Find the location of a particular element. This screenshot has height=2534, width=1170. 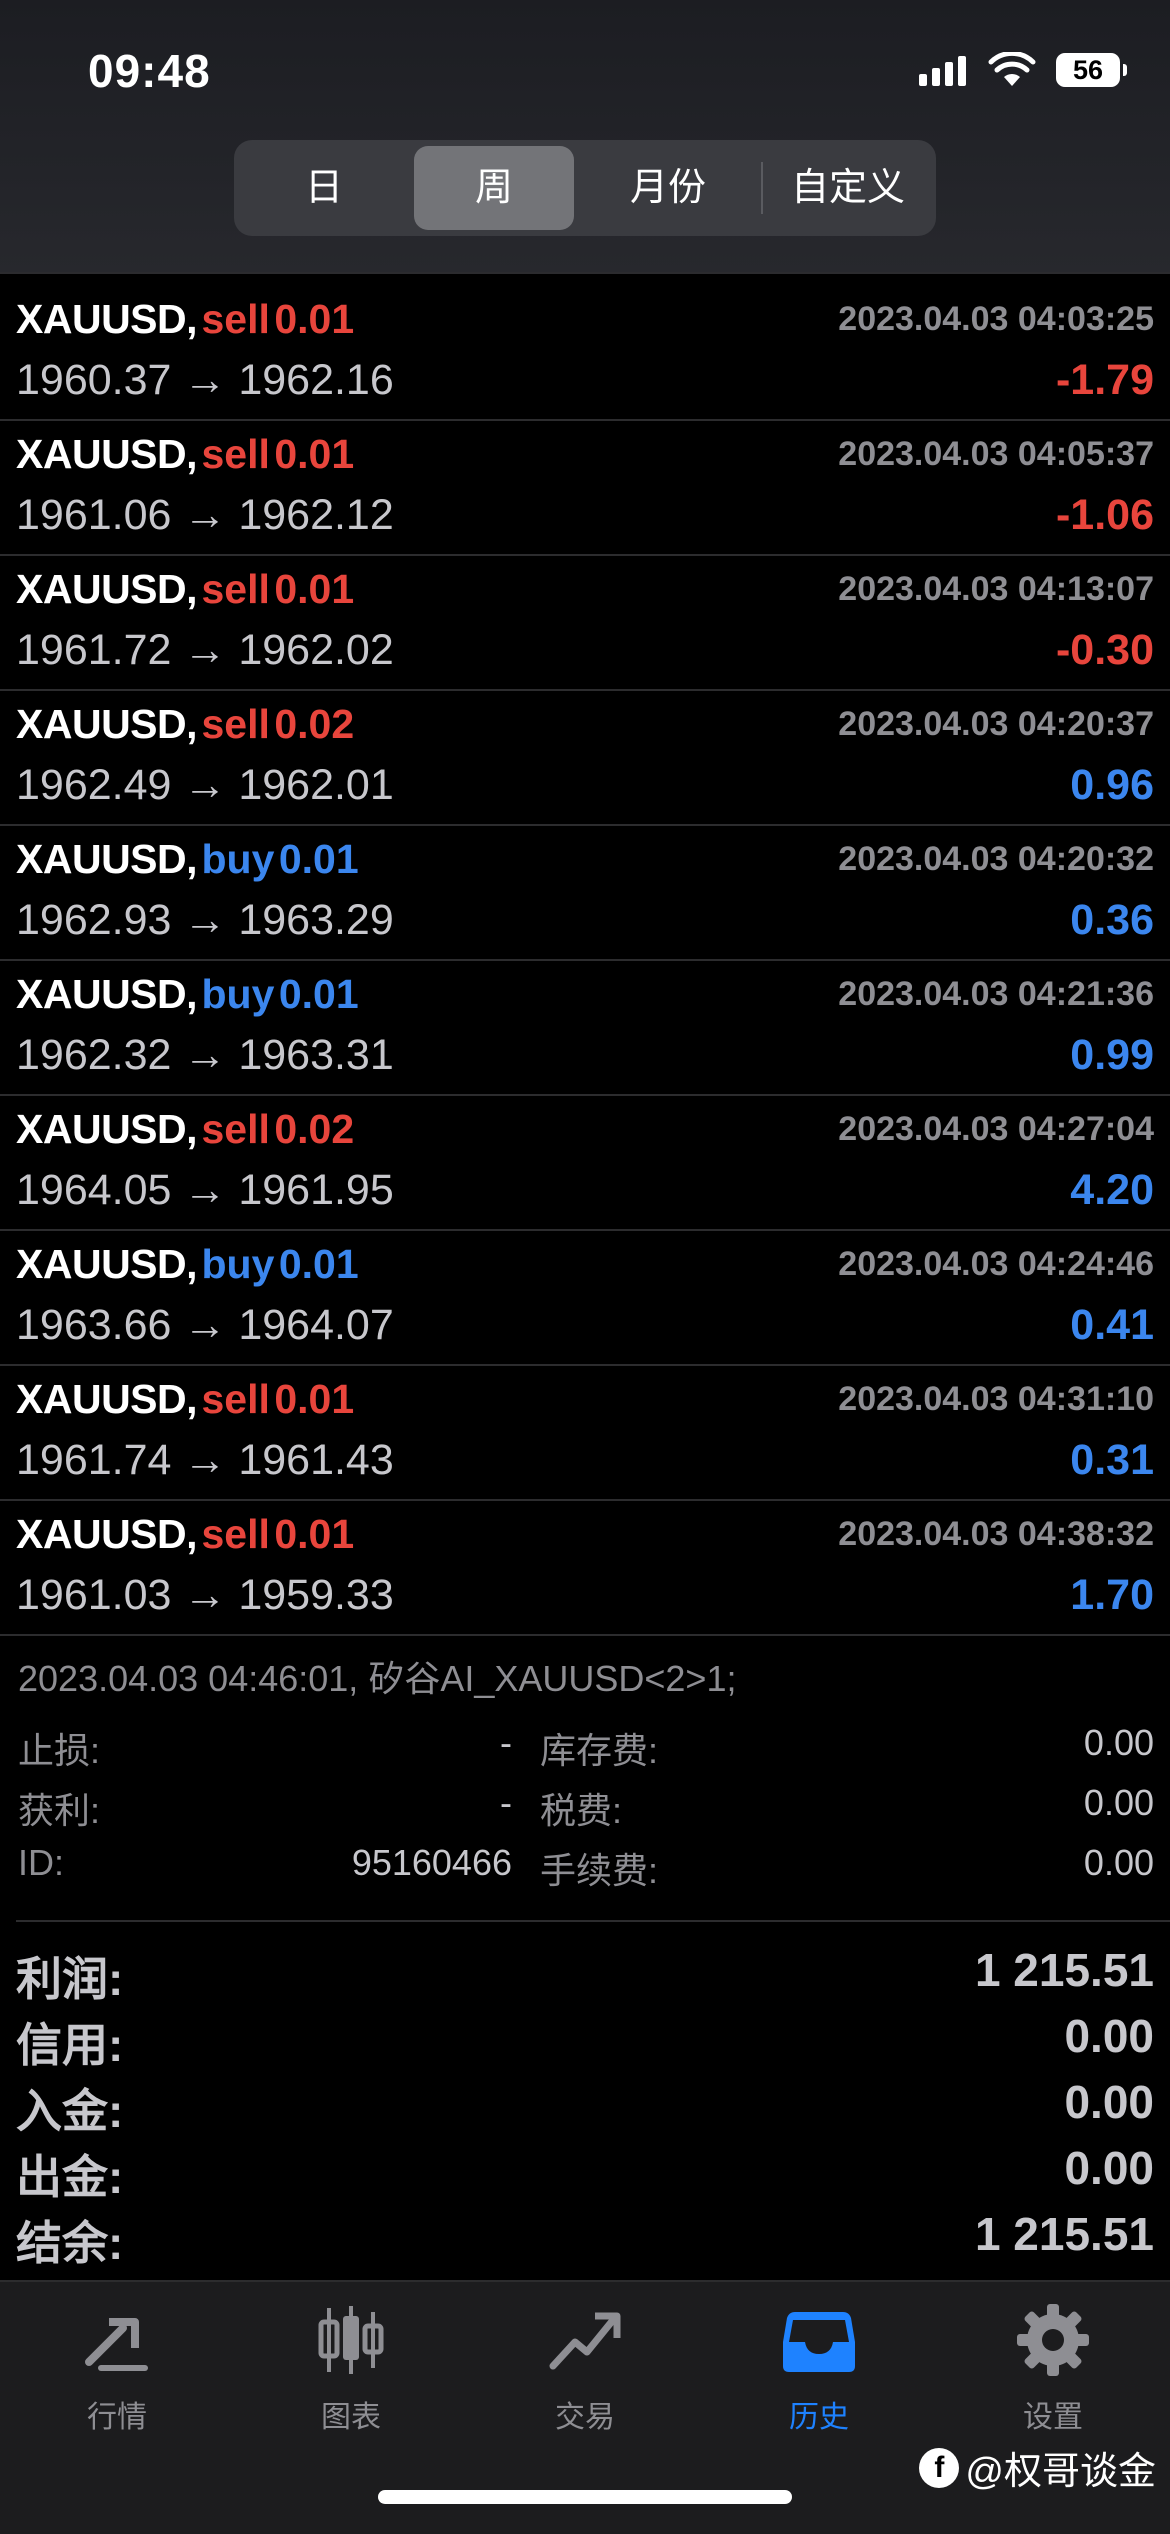

facebook-icon: f is located at coordinates (939, 2467).